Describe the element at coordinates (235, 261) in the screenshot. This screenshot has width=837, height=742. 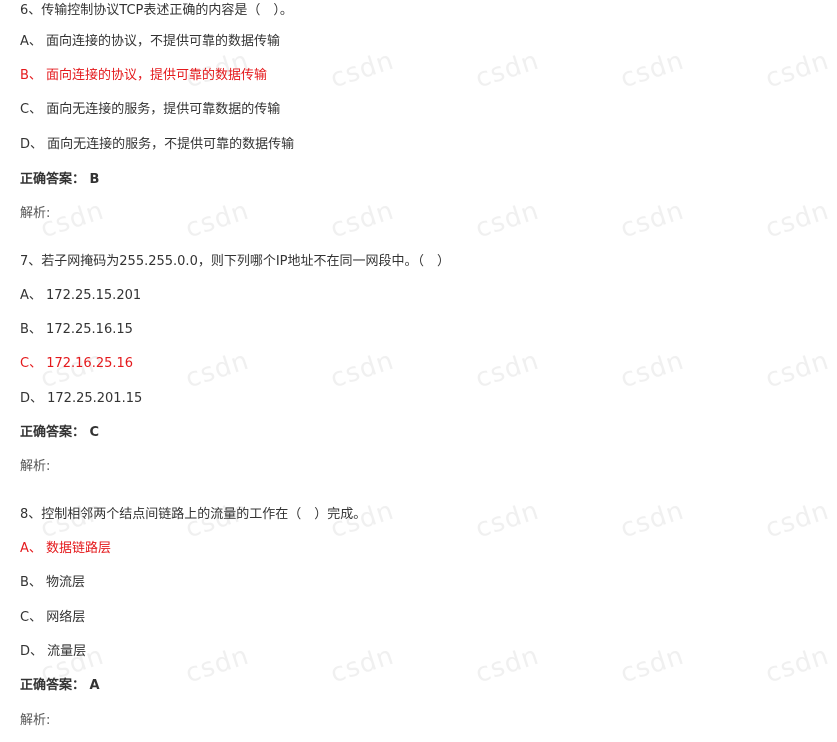
I see `question-7-stem: 7、若子网掩码为255.255.0.0，则下列哪个IP地址不在同一网段中。（ ）` at that location.